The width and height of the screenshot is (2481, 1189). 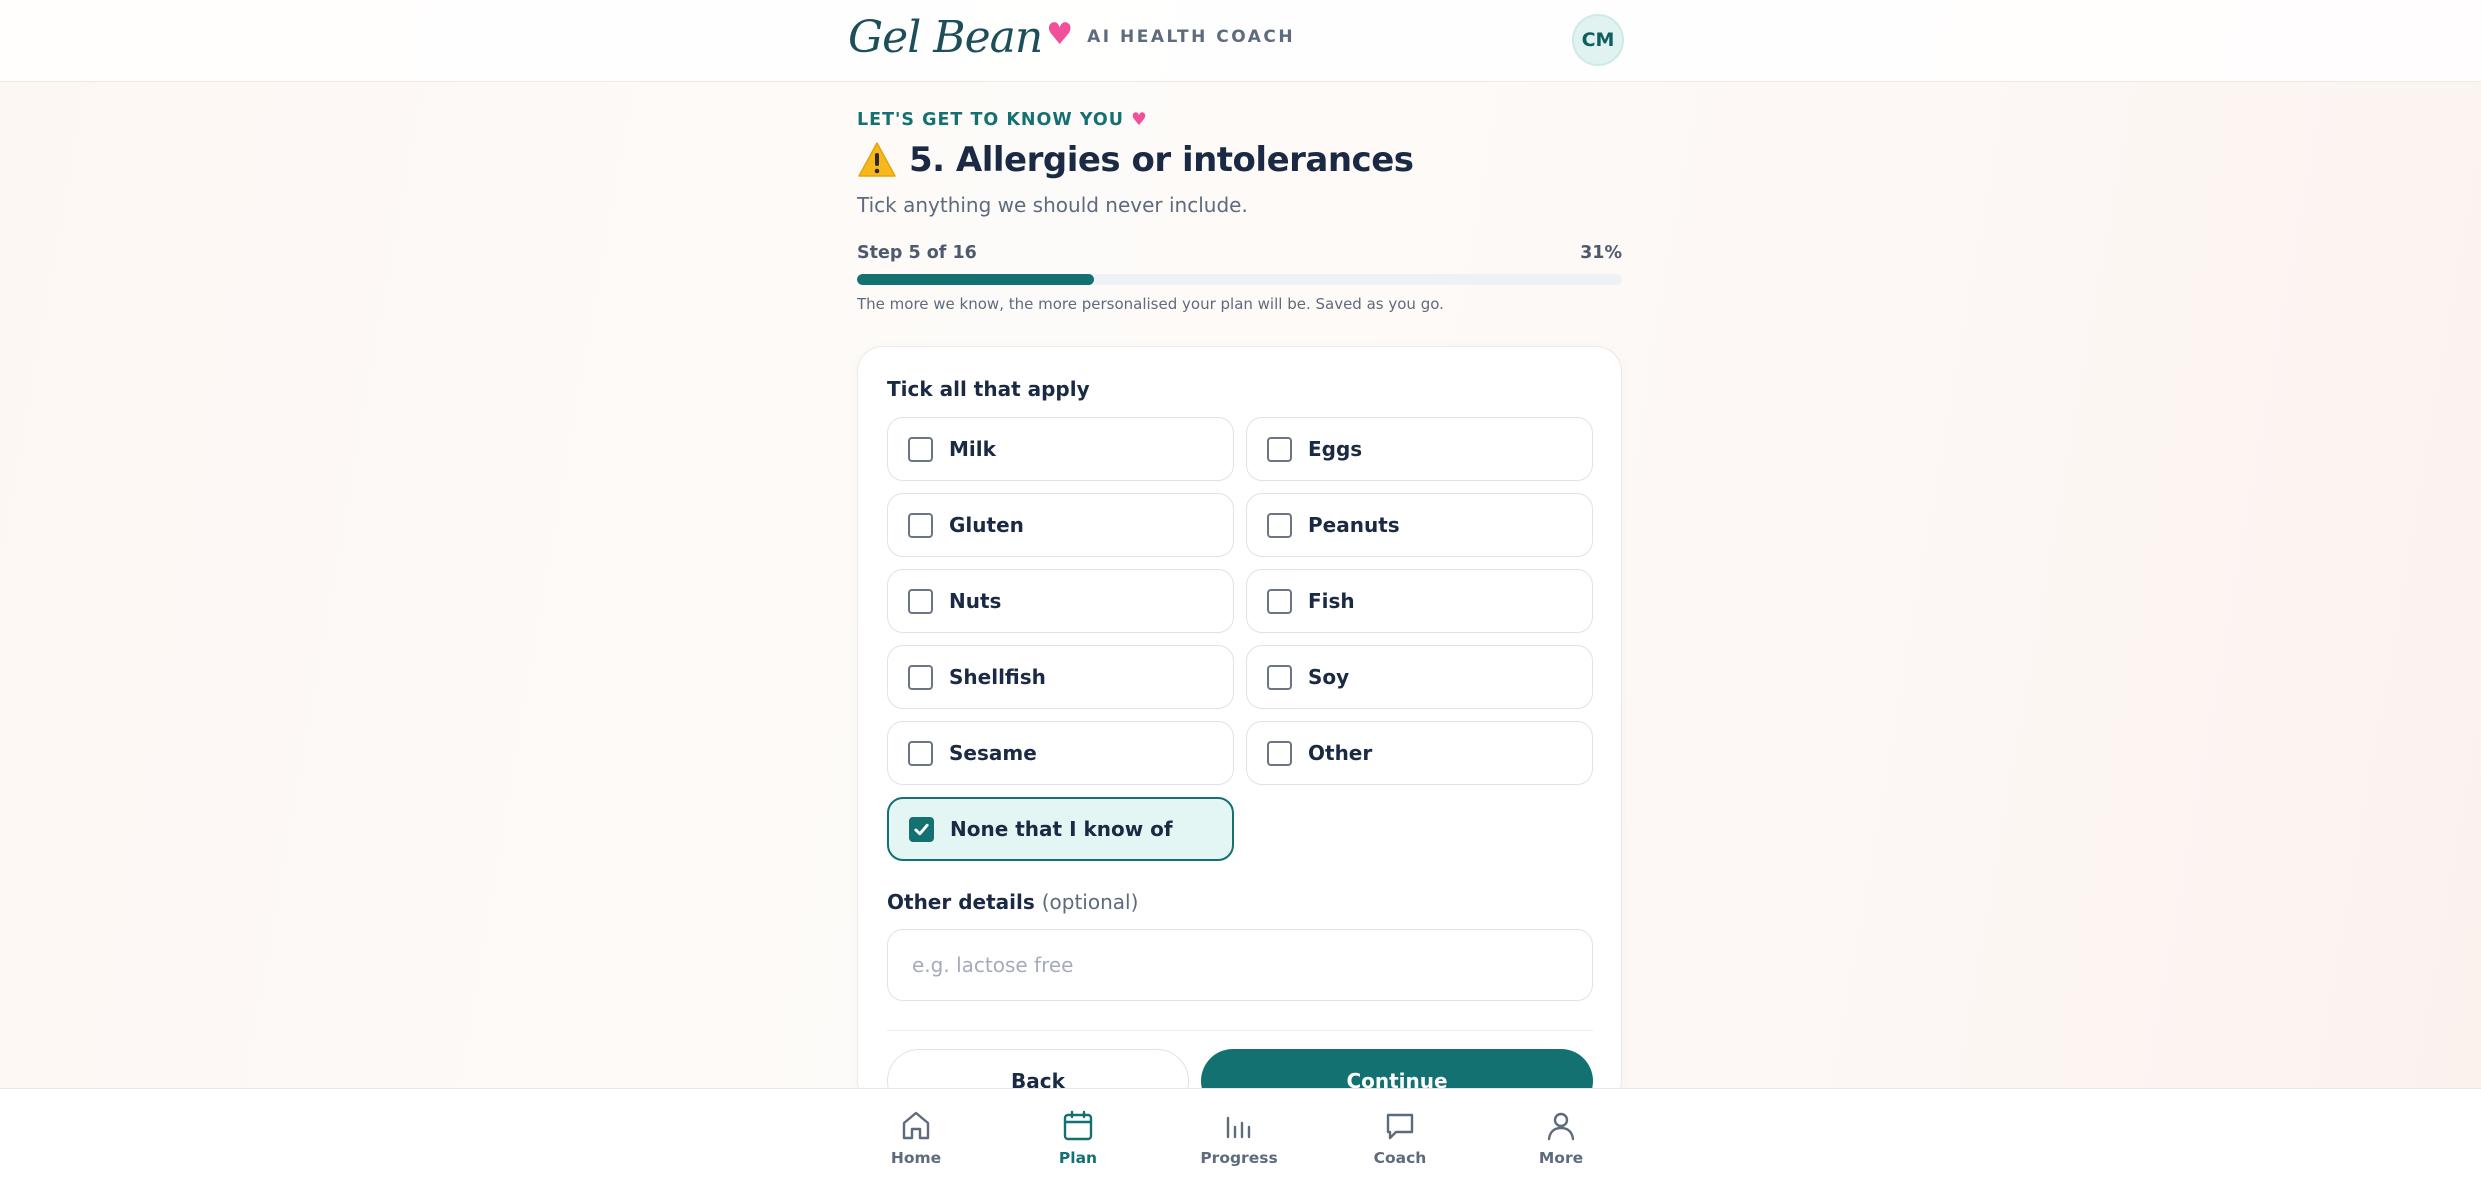 What do you see at coordinates (961, 902) in the screenshot?
I see `details-label-text: Other details` at bounding box center [961, 902].